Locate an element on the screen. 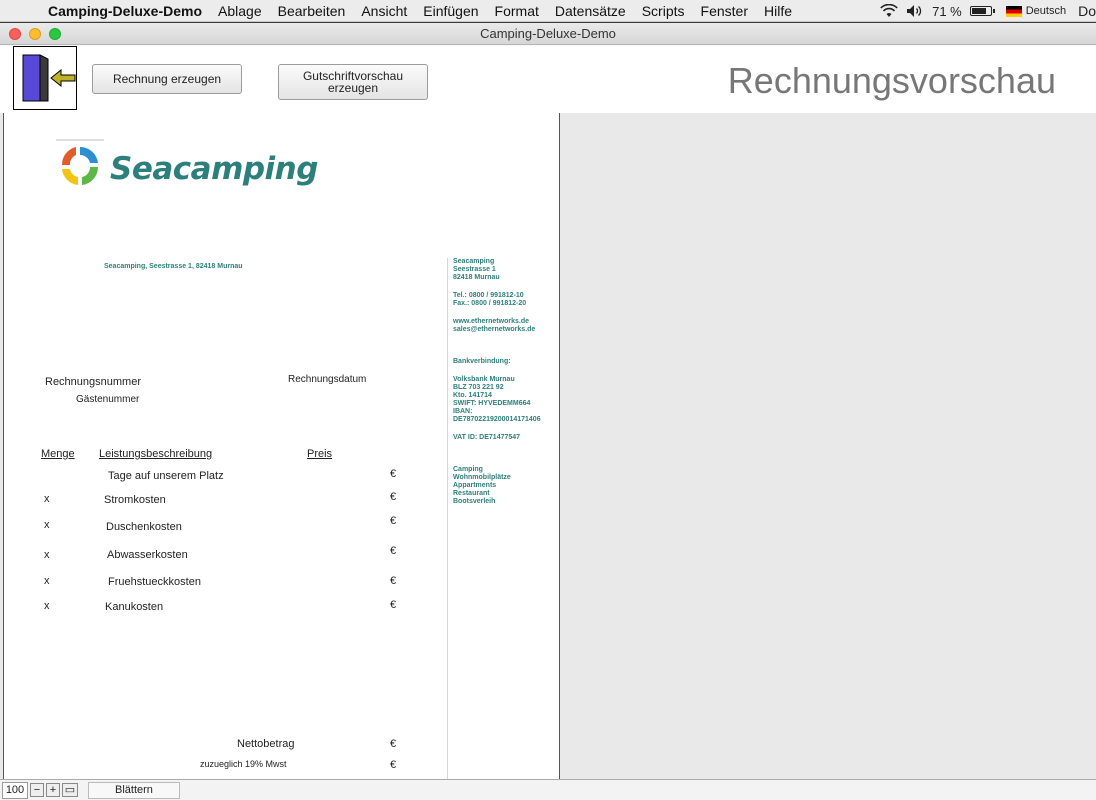 The height and width of the screenshot is (800, 1096). line-desc: Duschenkosten is located at coordinates (144, 527).